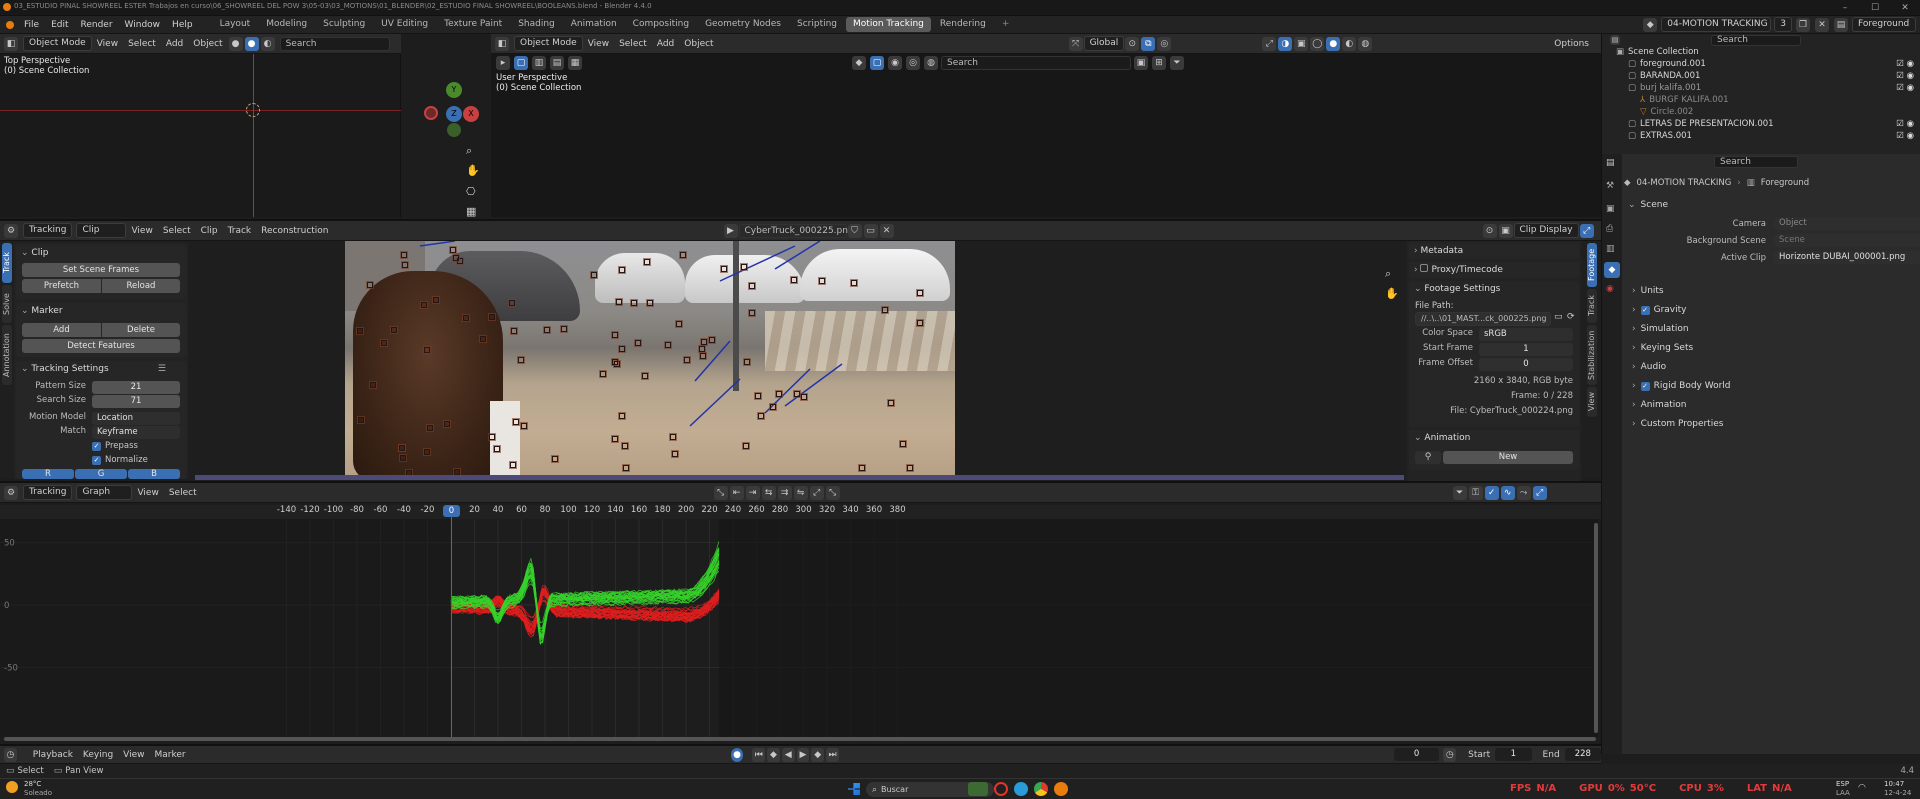 The height and width of the screenshot is (799, 1920). I want to click on select-subtract-icon: ▤, so click(557, 63).